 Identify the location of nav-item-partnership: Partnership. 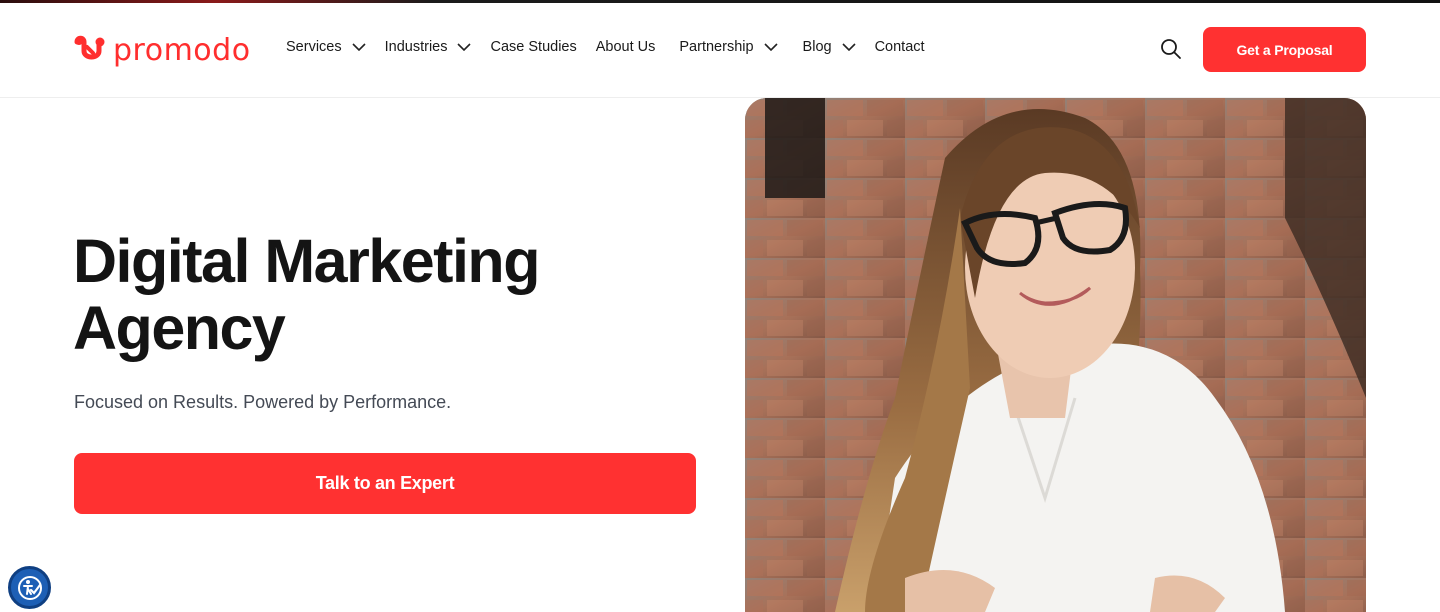
(728, 47).